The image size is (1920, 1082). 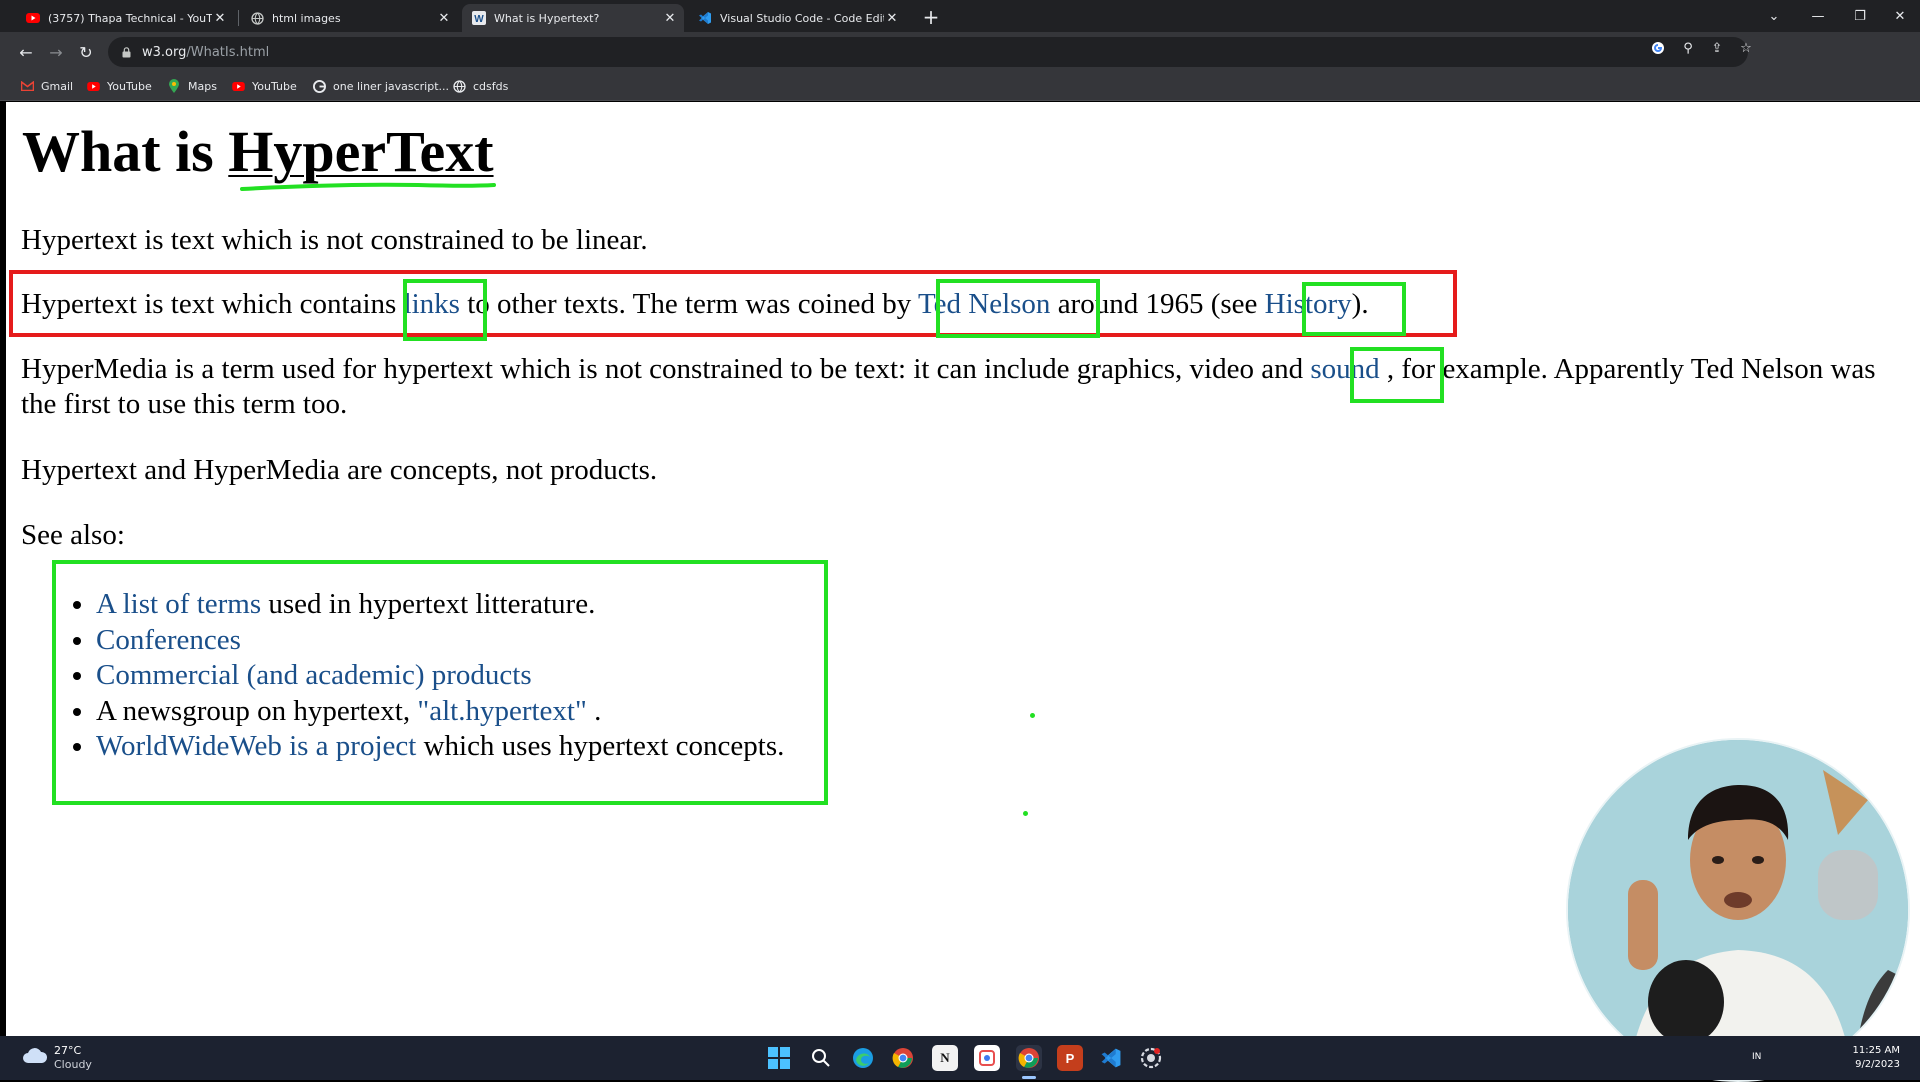 I want to click on search-icon, so click(x=821, y=1058).